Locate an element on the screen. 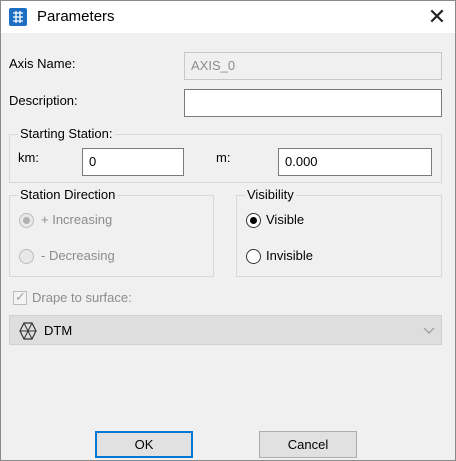 Image resolution: width=456 pixels, height=461 pixels. visibility-group is located at coordinates (339, 236).